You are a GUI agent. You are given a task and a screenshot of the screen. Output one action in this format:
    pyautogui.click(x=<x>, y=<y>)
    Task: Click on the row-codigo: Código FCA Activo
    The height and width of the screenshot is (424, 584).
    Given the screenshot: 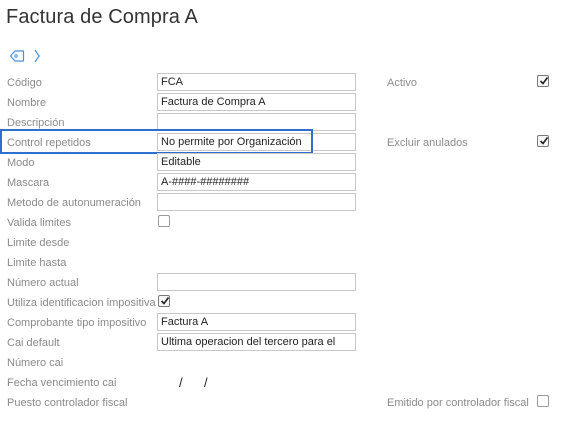 What is the action you would take?
    pyautogui.click(x=292, y=83)
    